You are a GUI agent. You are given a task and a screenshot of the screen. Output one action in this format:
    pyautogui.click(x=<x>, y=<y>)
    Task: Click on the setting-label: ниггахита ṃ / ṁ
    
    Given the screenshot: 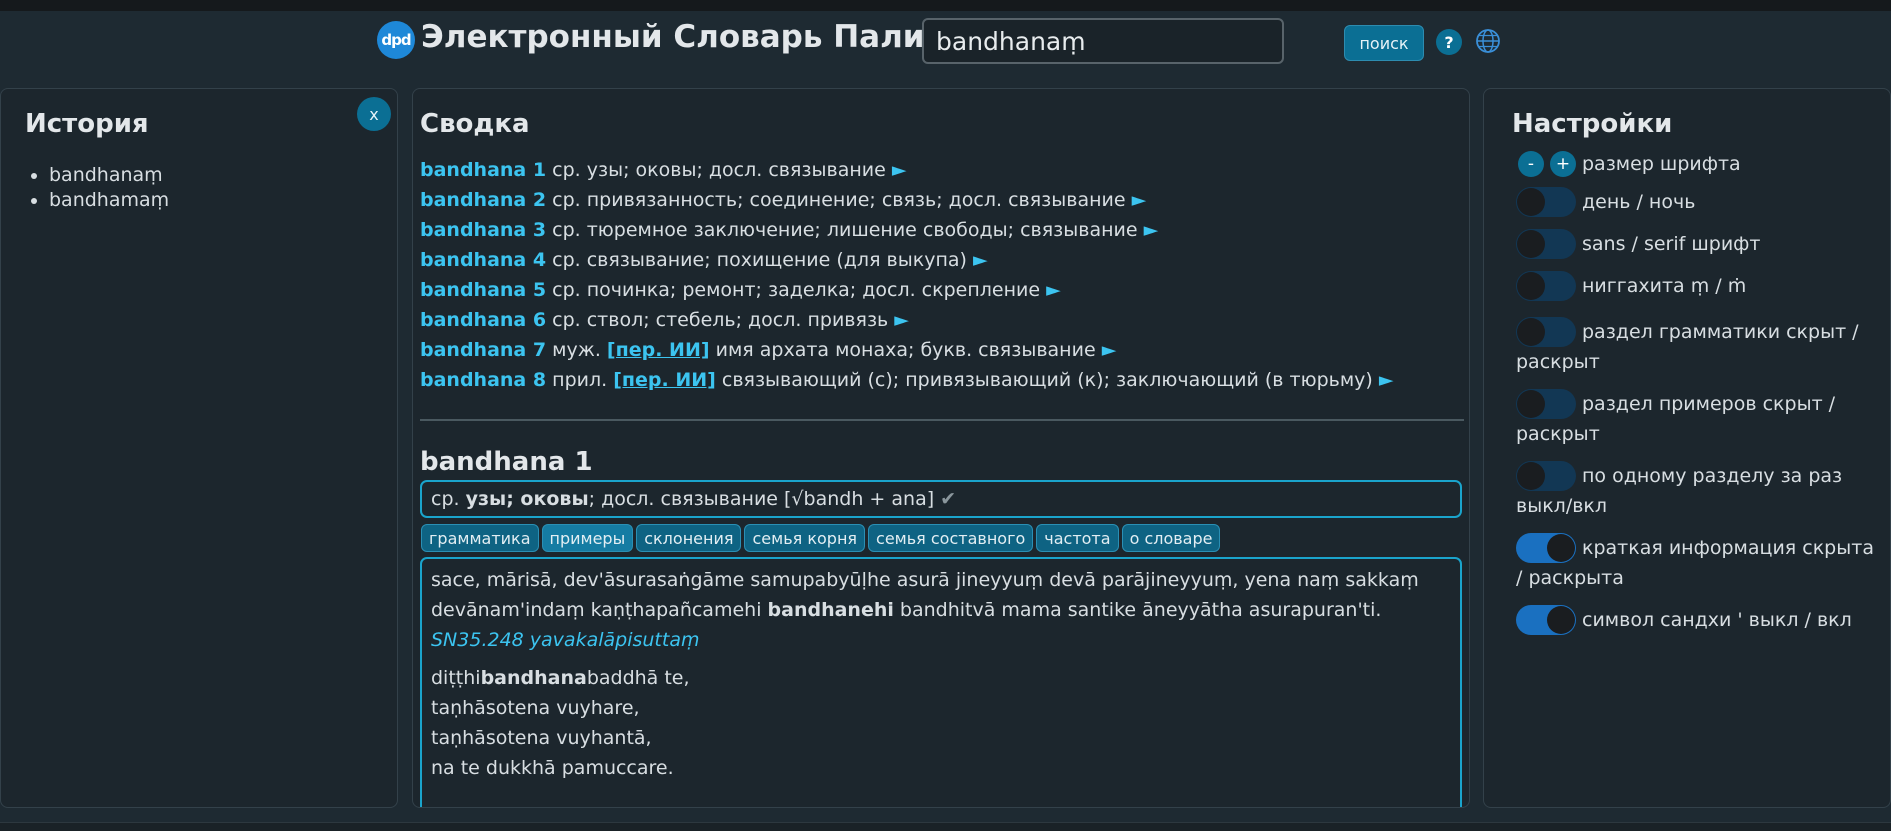 What is the action you would take?
    pyautogui.click(x=1664, y=286)
    